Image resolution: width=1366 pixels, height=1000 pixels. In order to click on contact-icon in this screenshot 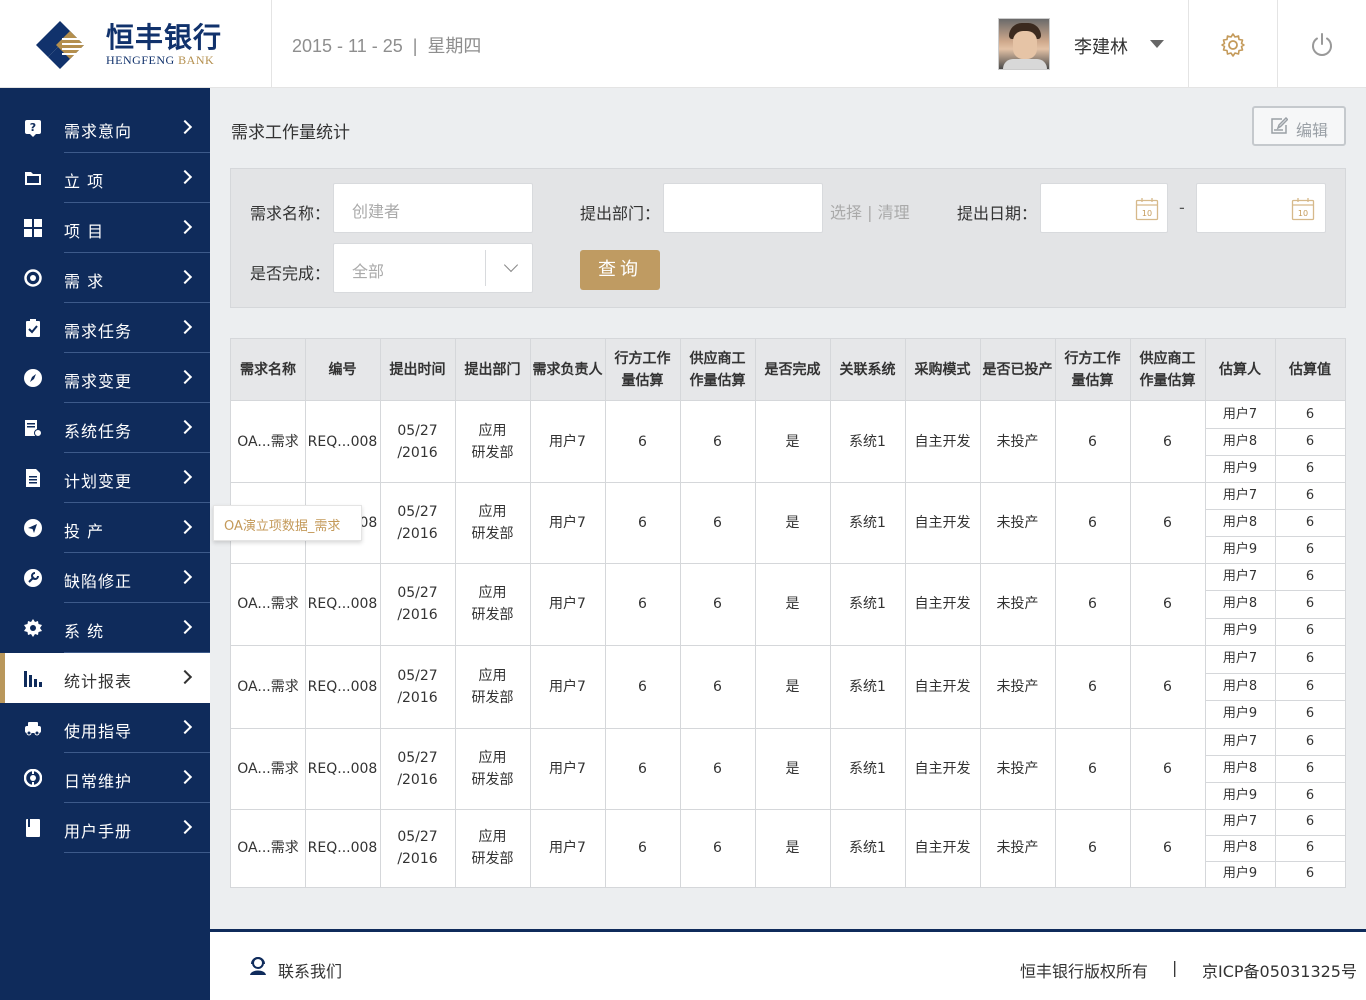, I will do `click(258, 966)`.